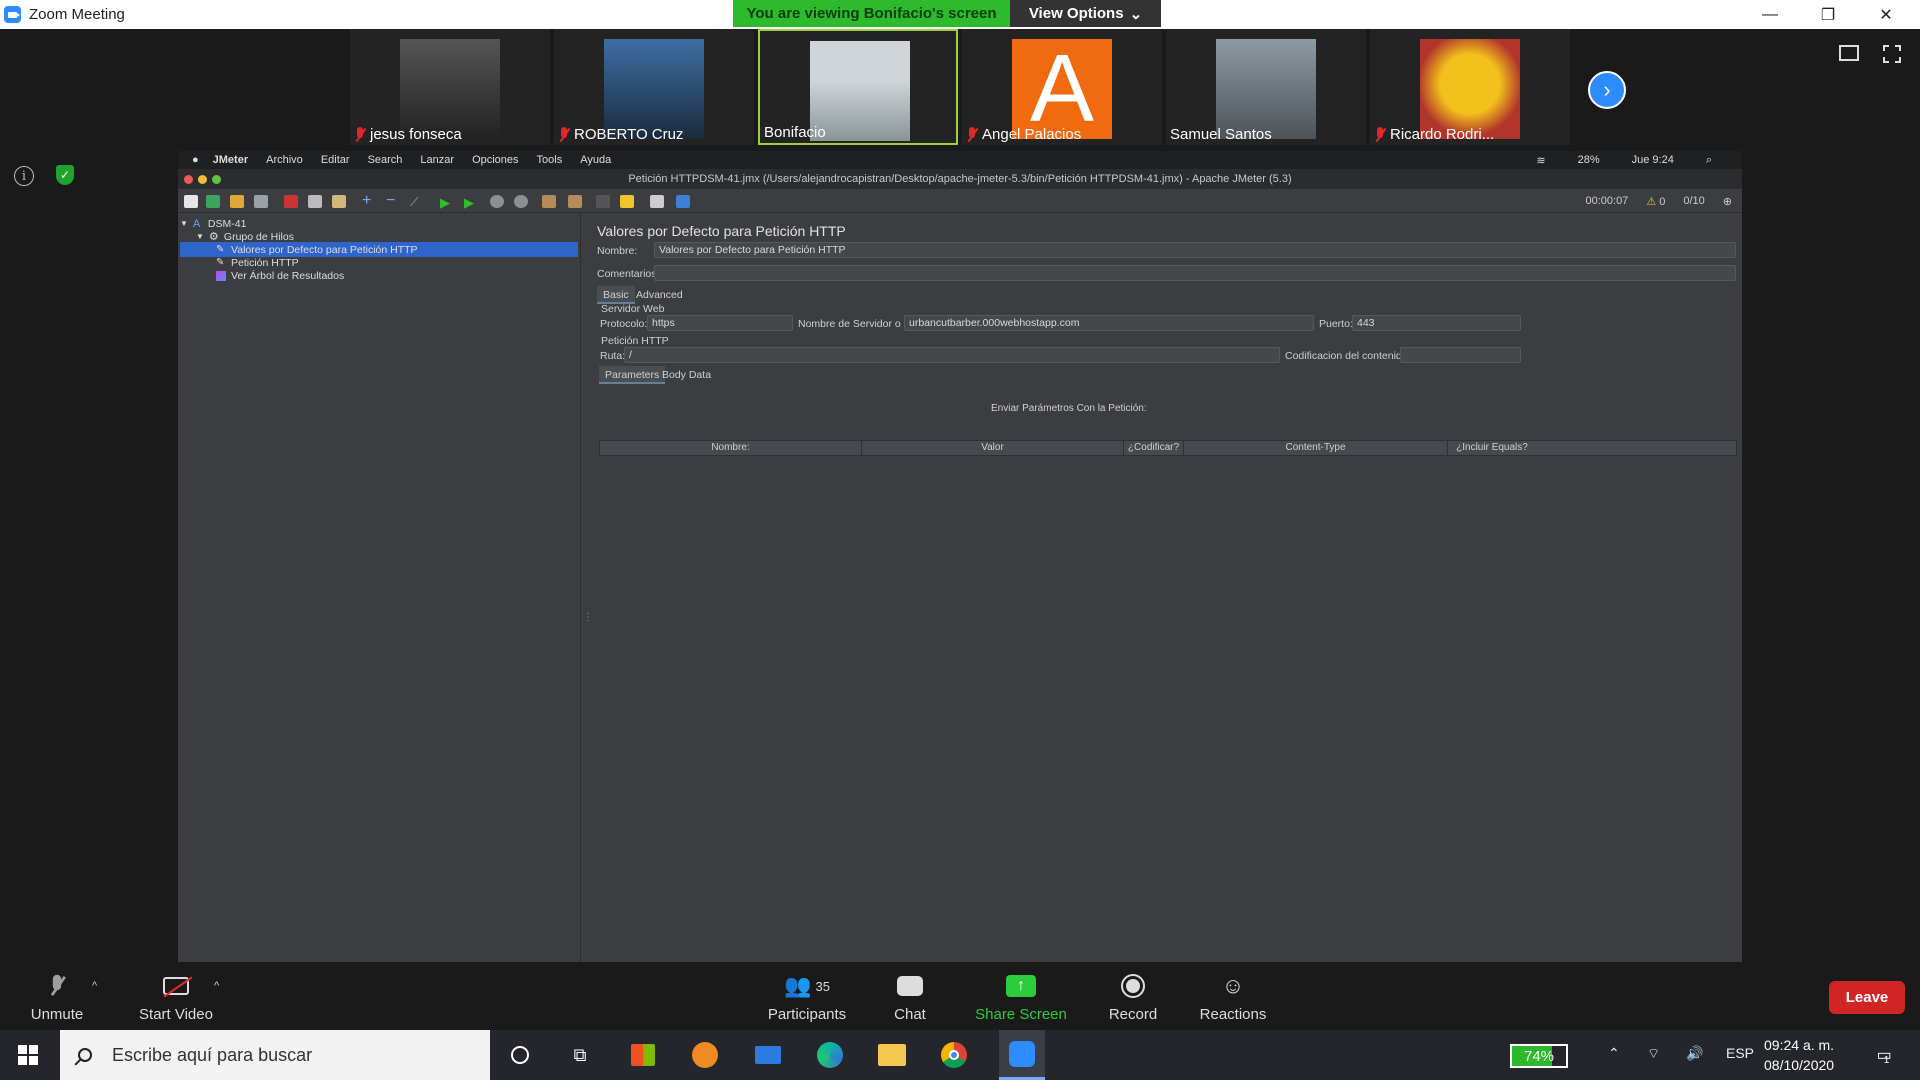  What do you see at coordinates (1195, 250) in the screenshot?
I see `nombre-input: Valores por Defecto para Petición HTTP` at bounding box center [1195, 250].